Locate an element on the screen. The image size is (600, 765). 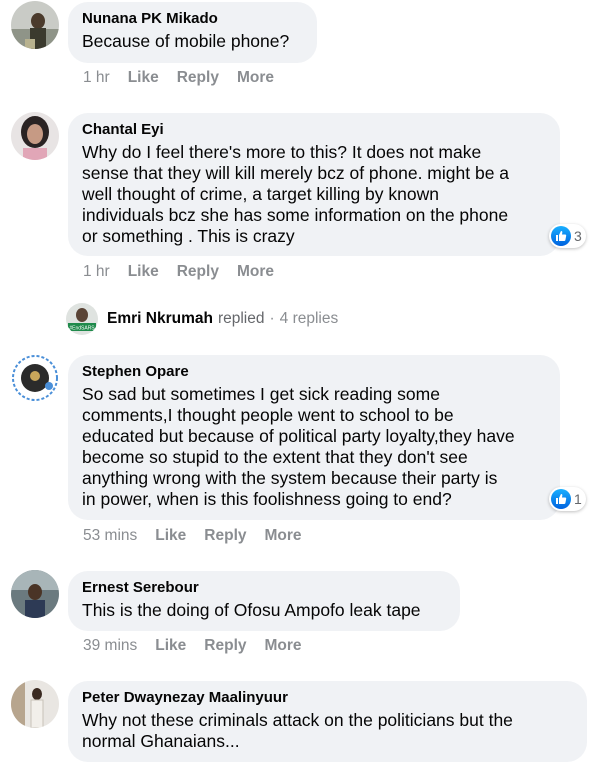
comment-author: Nunana PK Mikado is located at coordinates (192, 19).